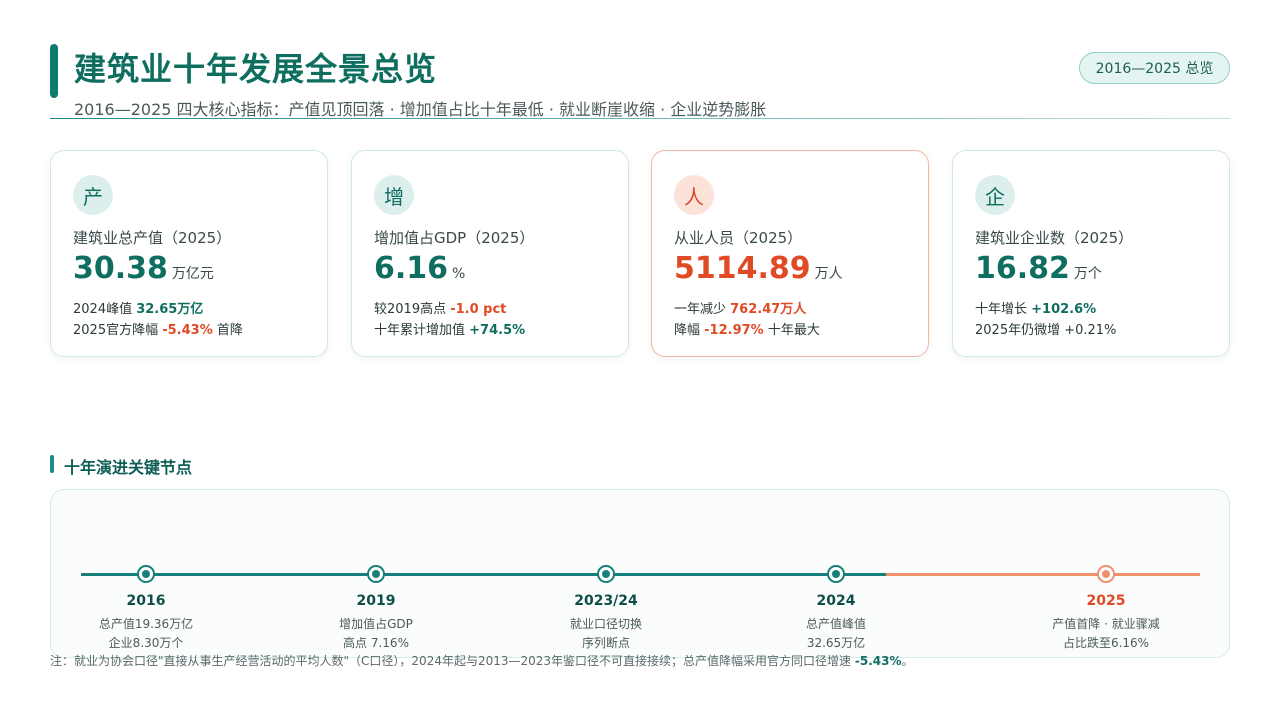 The height and width of the screenshot is (720, 1280). What do you see at coordinates (128, 467) in the screenshot?
I see `timeline-section-title: 十年演进关键节点` at bounding box center [128, 467].